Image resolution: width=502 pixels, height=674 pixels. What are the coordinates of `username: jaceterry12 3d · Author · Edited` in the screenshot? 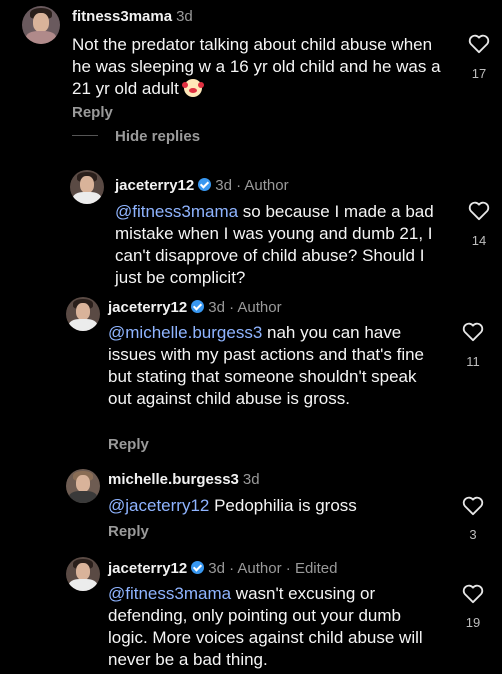 It's located at (222, 568).